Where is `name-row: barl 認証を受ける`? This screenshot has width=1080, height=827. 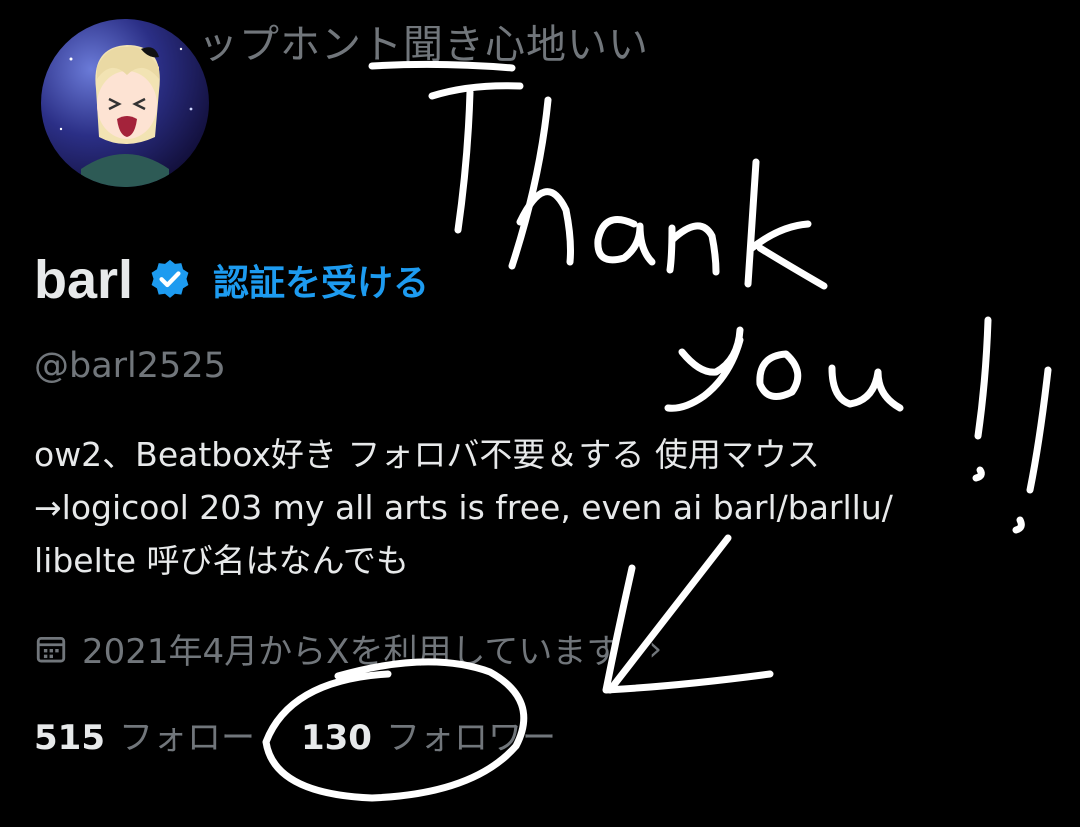
name-row: barl 認証を受ける is located at coordinates (231, 280).